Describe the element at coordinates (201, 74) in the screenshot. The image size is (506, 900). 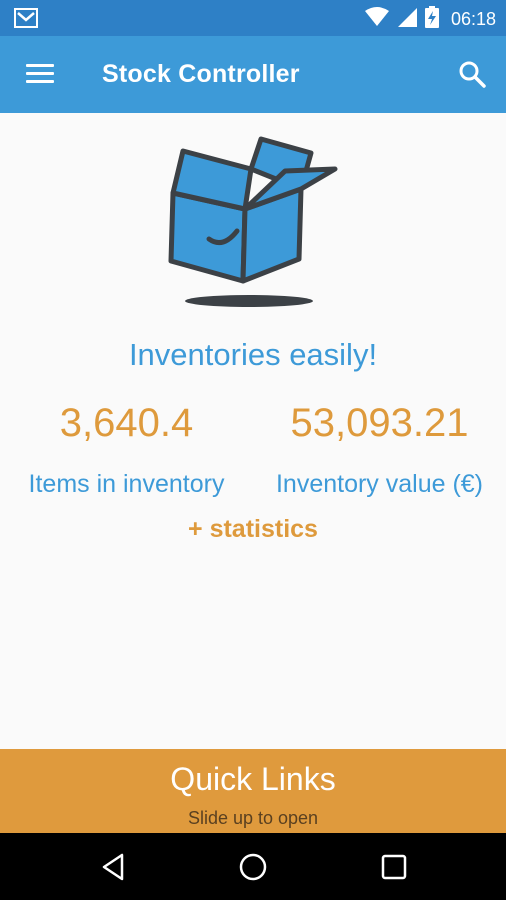
I see `app-title: Stock Controller` at that location.